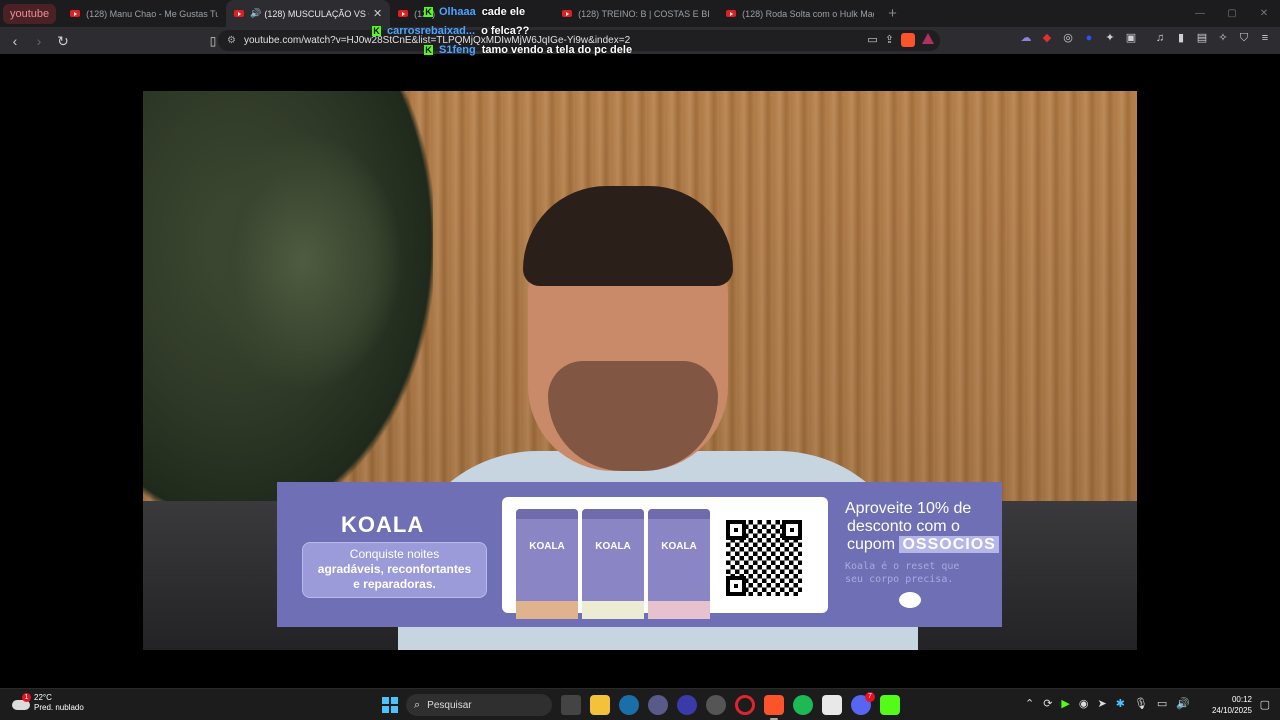  I want to click on ad-tagline-line: e reparadoras., so click(394, 584).